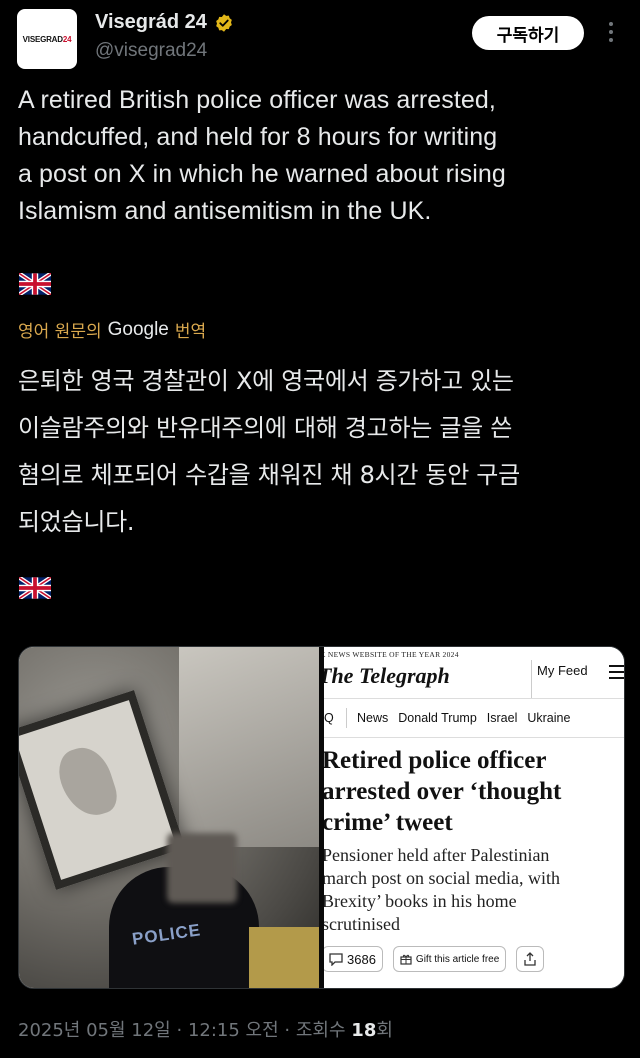 This screenshot has height=1058, width=640. I want to click on gift-article-button: Gift this article free, so click(449, 959).